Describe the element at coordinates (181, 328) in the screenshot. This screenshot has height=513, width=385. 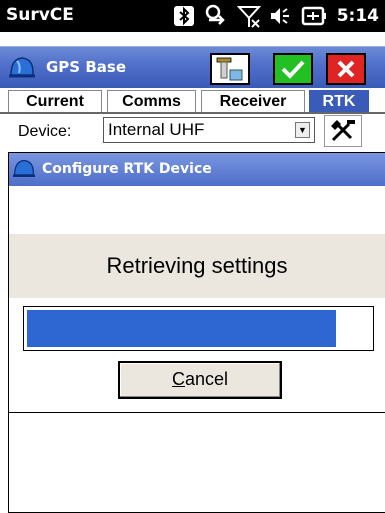
I see `progress-fill` at that location.